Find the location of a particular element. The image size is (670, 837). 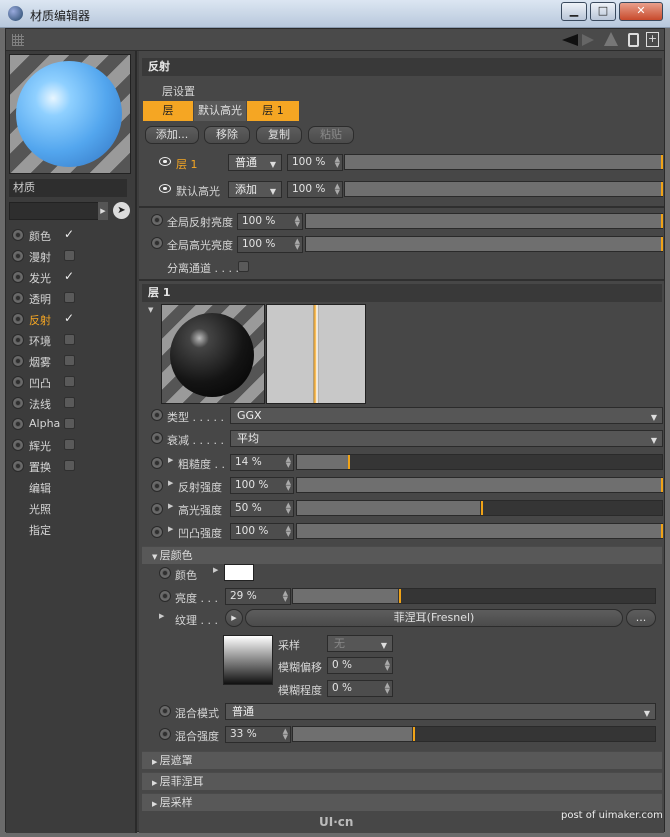

param-row: ▶ 反射强度 100 % ▲ ▼ is located at coordinates (401, 485).